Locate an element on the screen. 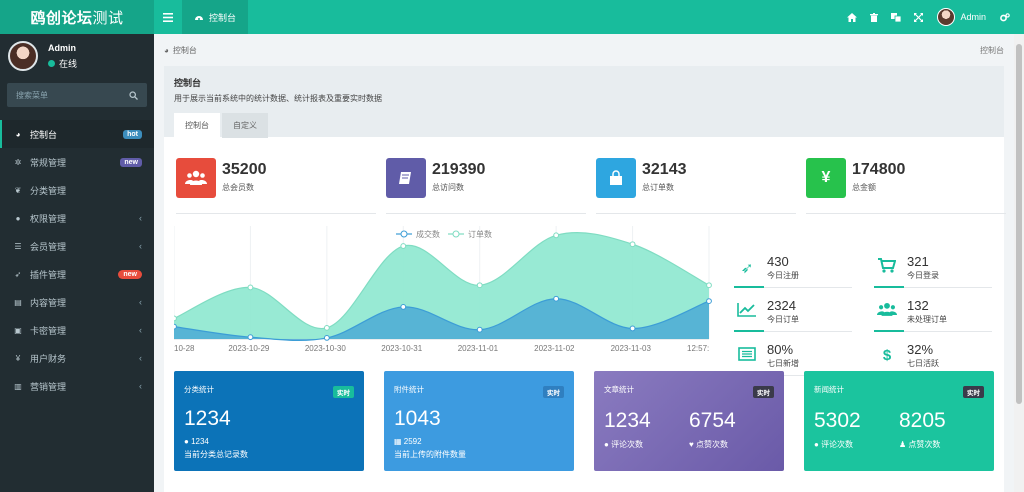 Image resolution: width=1024 pixels, height=492 pixels. mini-stat-label: 今日订单 is located at coordinates (783, 319).